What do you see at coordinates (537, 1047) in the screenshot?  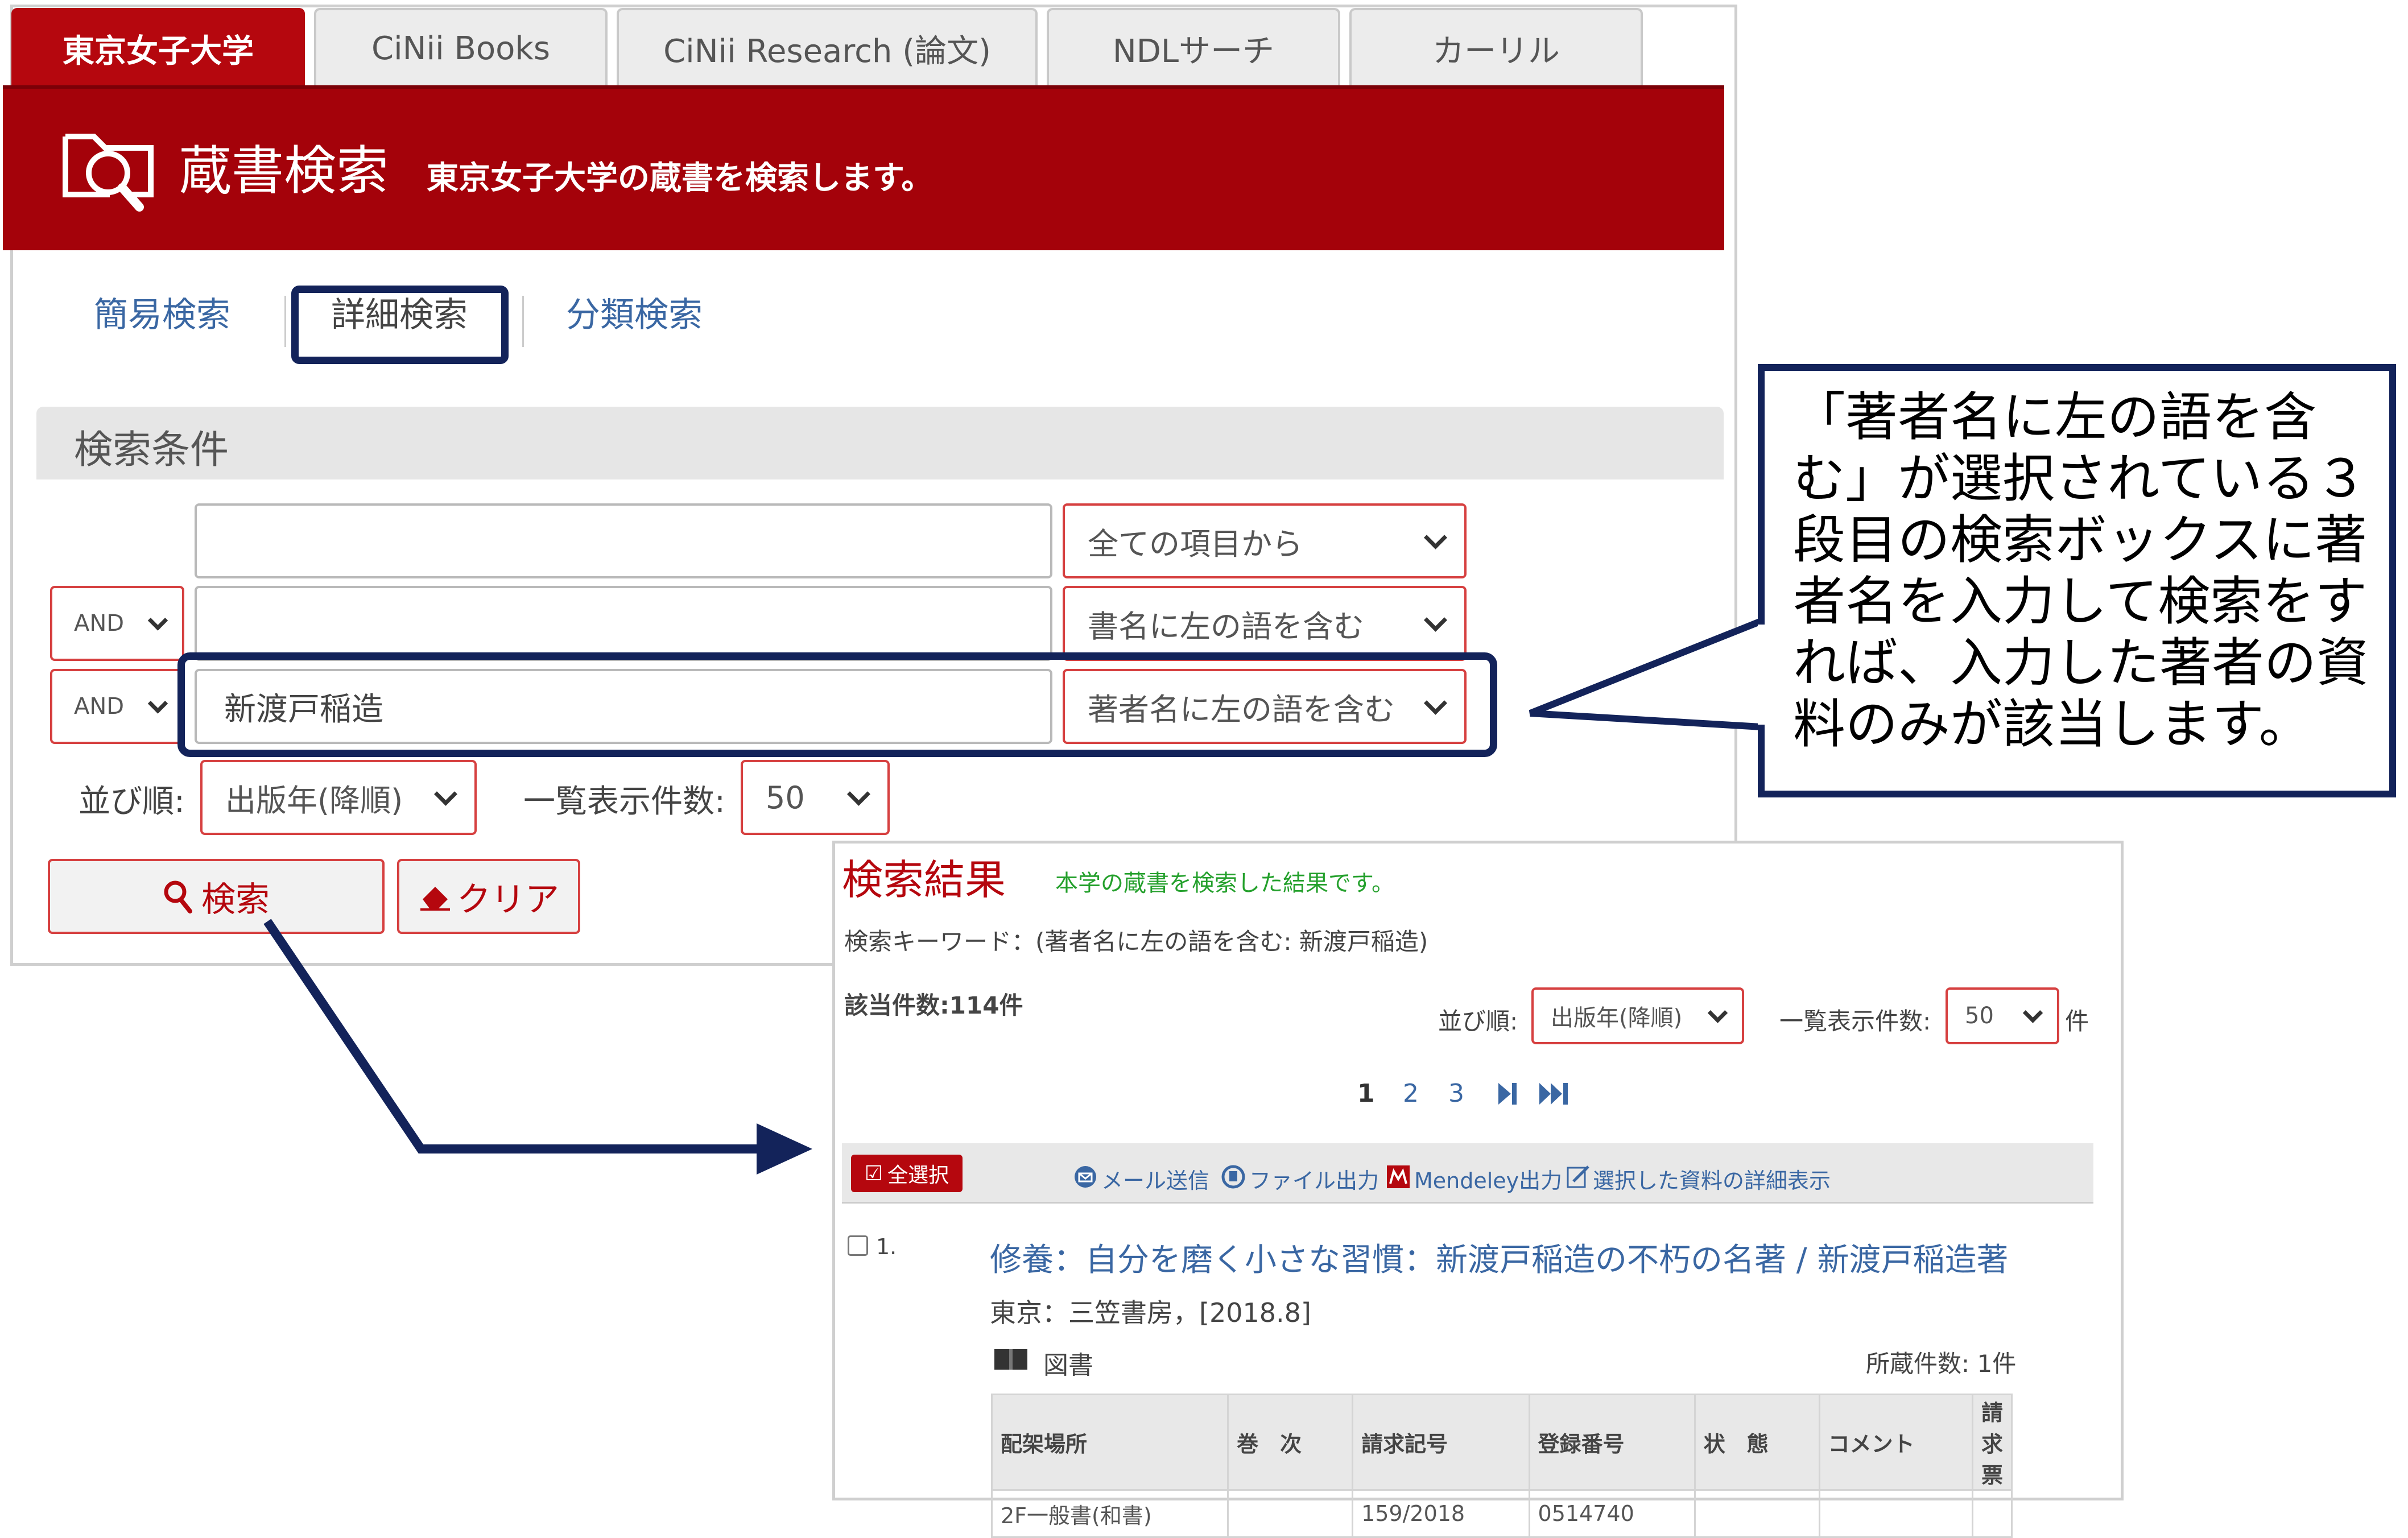 I see `flow-arrow` at bounding box center [537, 1047].